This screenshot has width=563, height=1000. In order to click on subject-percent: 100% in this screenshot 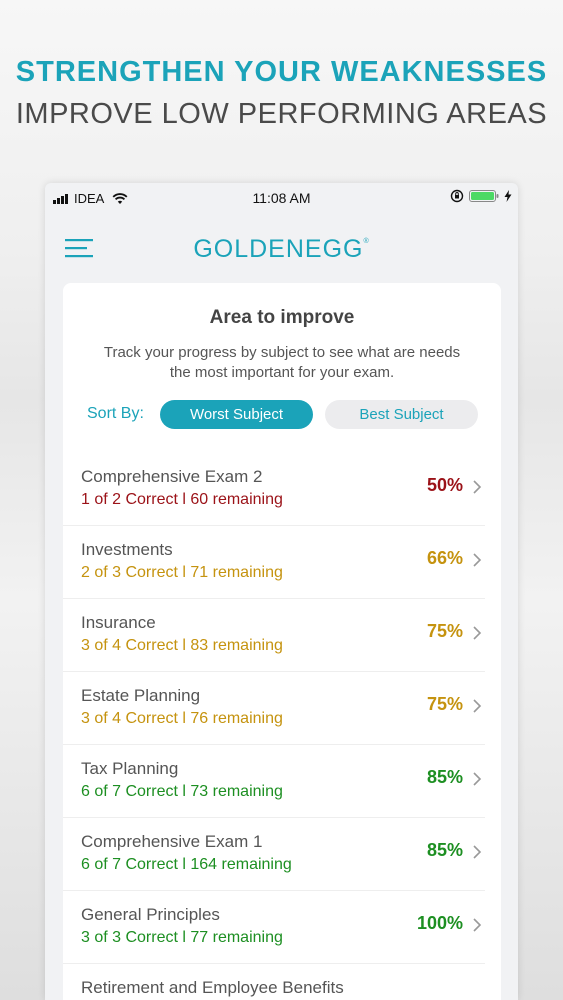, I will do `click(439, 923)`.